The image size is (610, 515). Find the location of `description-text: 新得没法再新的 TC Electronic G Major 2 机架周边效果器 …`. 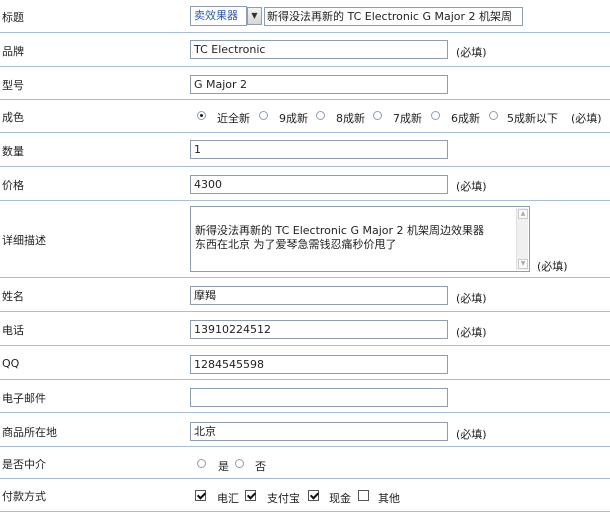

description-text: 新得没法再新的 TC Electronic G Major 2 机架周边效果器 … is located at coordinates (340, 237).